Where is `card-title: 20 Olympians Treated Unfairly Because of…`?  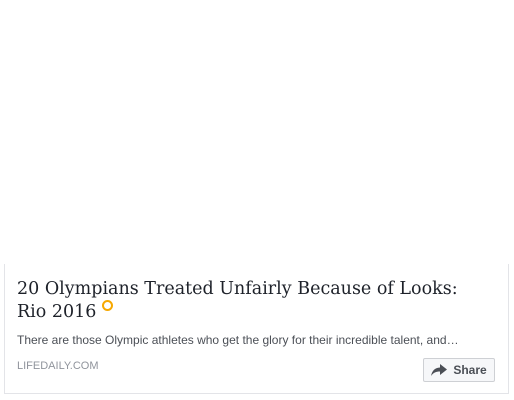
card-title: 20 Olympians Treated Unfairly Because of… is located at coordinates (252, 300).